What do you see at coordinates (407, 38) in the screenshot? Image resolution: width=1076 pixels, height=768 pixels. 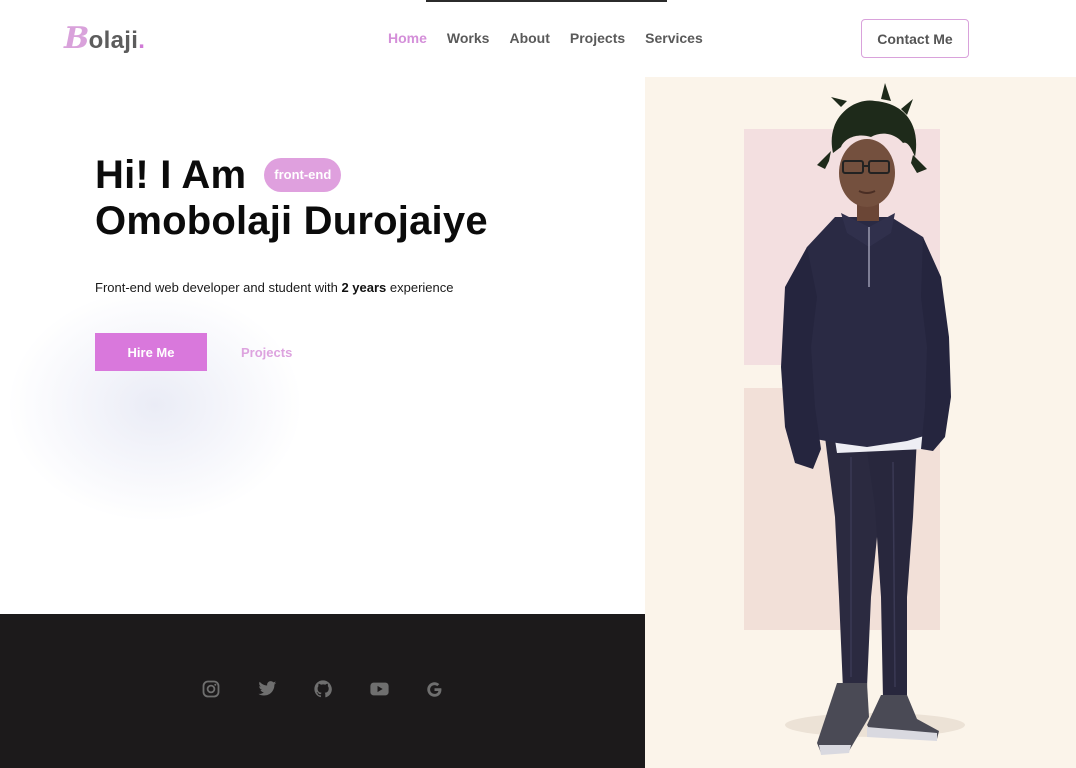 I see `nav-home: Home` at bounding box center [407, 38].